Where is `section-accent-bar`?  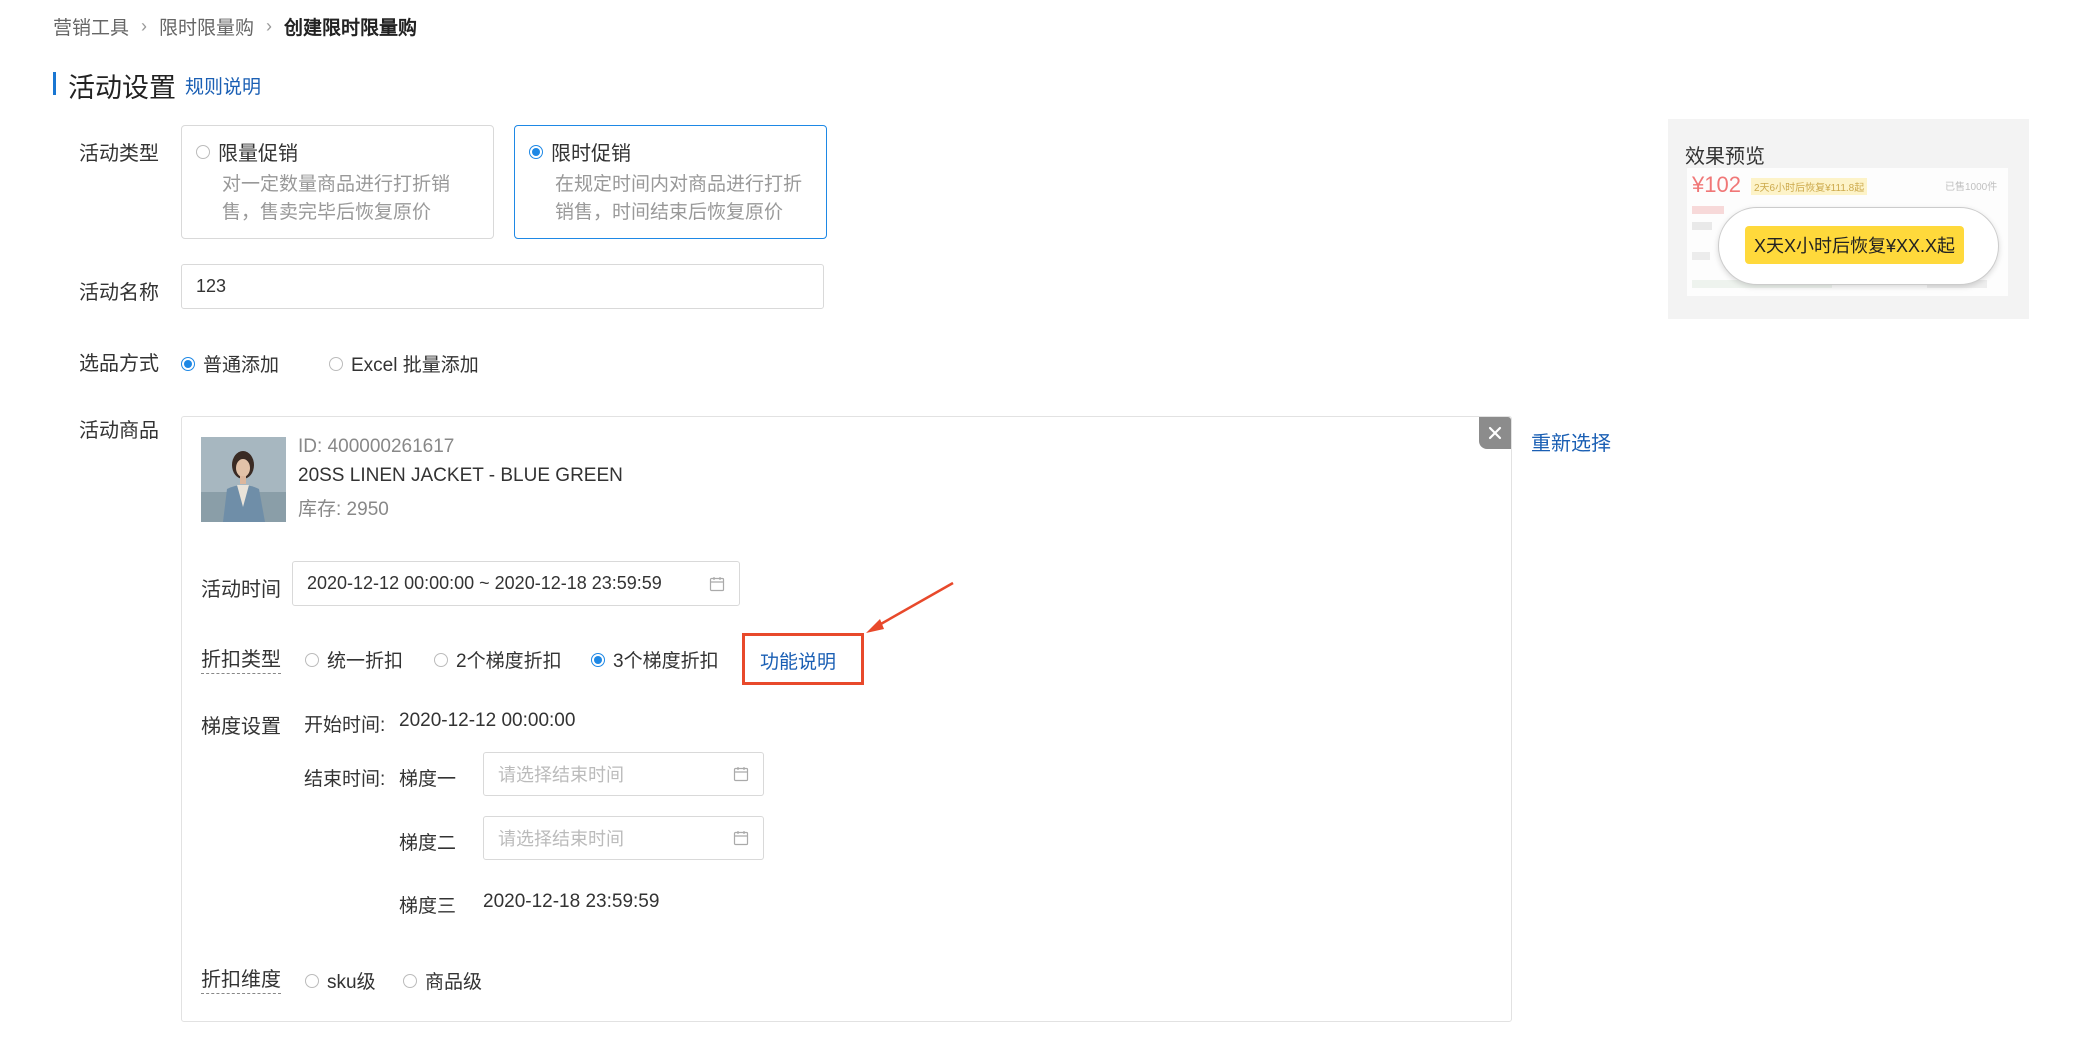 section-accent-bar is located at coordinates (54, 83).